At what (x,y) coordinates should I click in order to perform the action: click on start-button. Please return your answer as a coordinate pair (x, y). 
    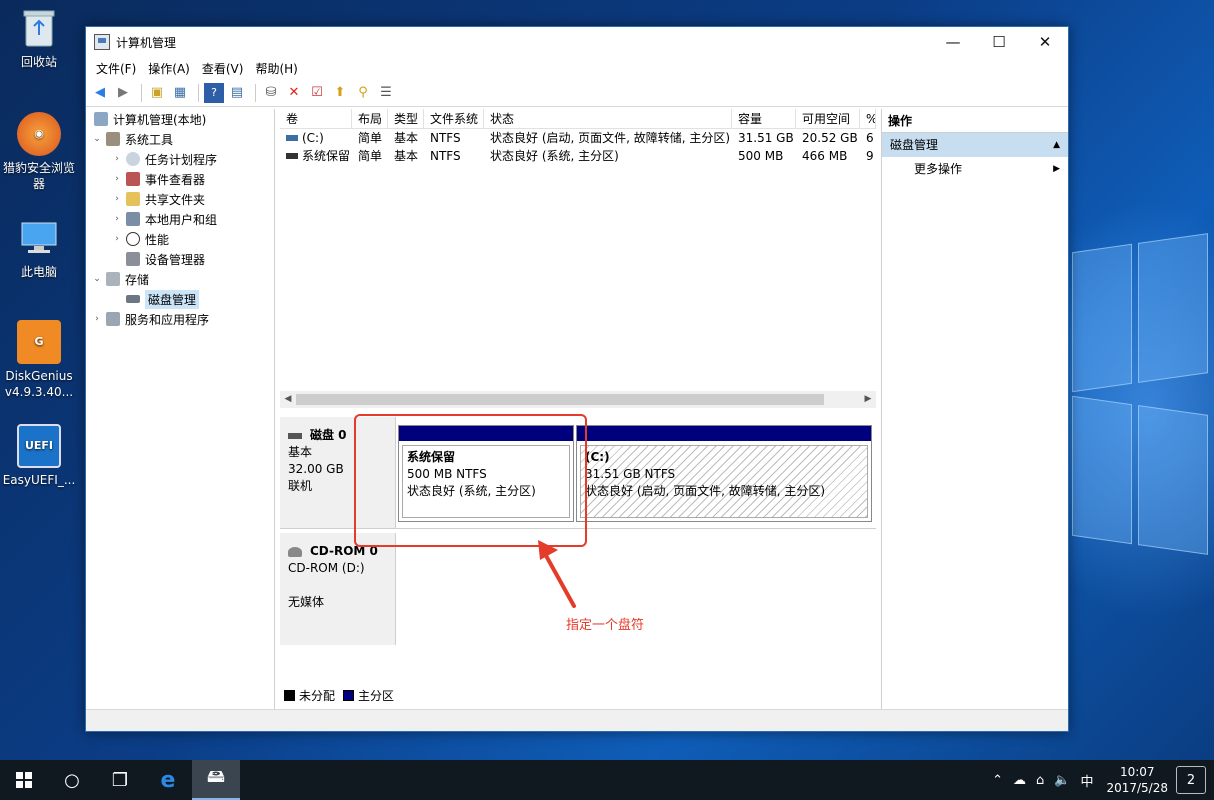
    Looking at the image, I should click on (24, 780).